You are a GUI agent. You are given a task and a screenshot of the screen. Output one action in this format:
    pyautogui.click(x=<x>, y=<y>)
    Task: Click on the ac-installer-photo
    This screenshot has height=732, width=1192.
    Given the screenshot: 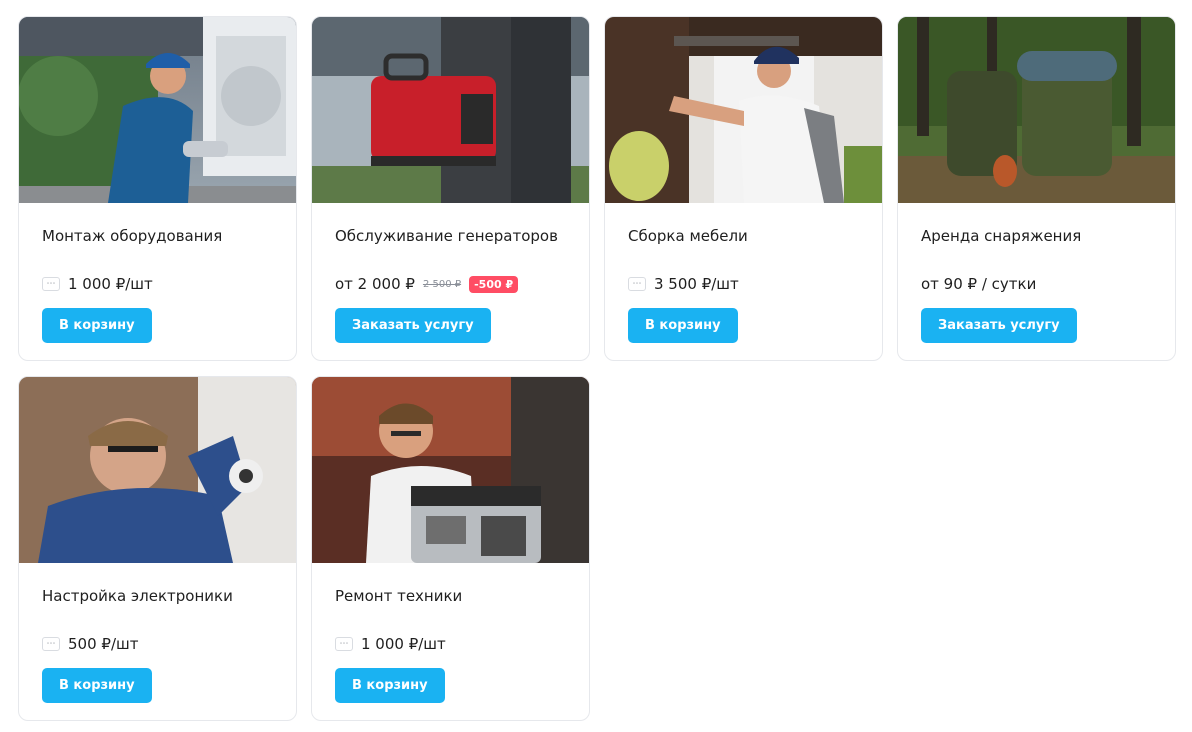 What is the action you would take?
    pyautogui.click(x=157, y=110)
    